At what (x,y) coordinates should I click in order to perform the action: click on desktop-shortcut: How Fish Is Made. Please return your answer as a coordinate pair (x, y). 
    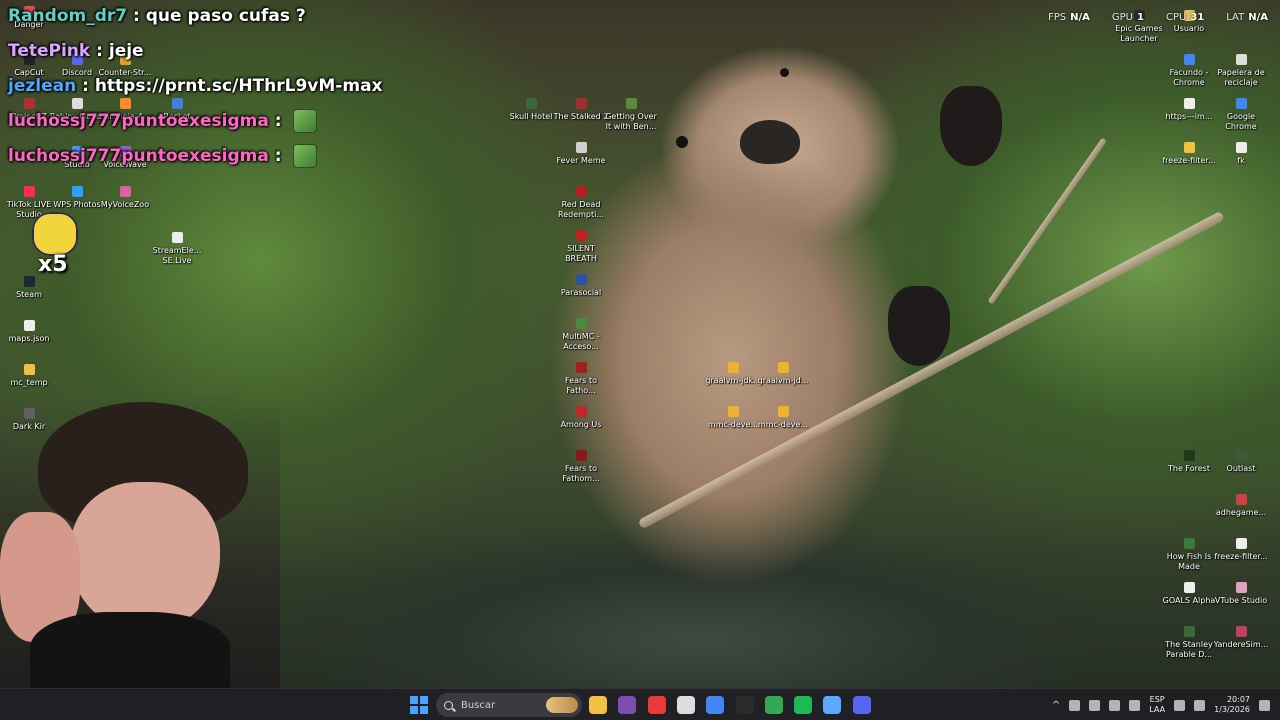
    Looking at the image, I should click on (1189, 555).